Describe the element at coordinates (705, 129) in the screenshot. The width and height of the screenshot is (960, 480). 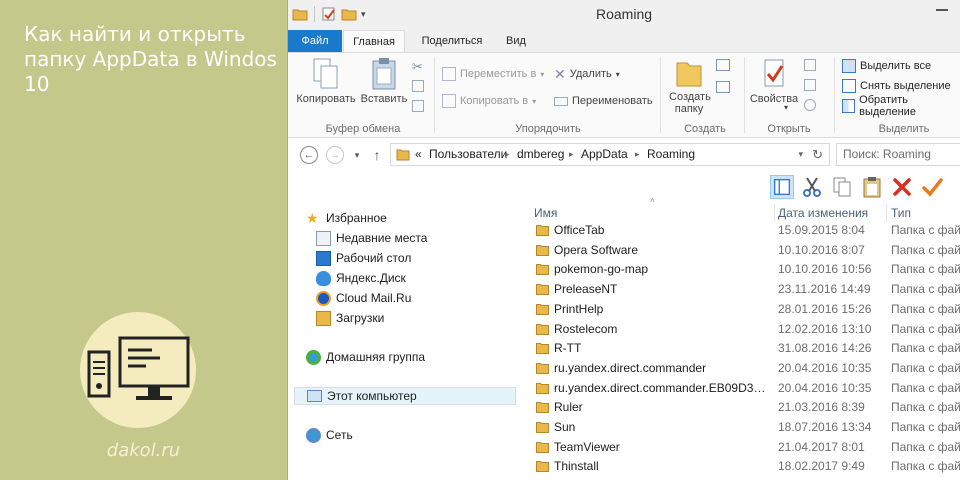
I see `new-group-label: Создать` at that location.